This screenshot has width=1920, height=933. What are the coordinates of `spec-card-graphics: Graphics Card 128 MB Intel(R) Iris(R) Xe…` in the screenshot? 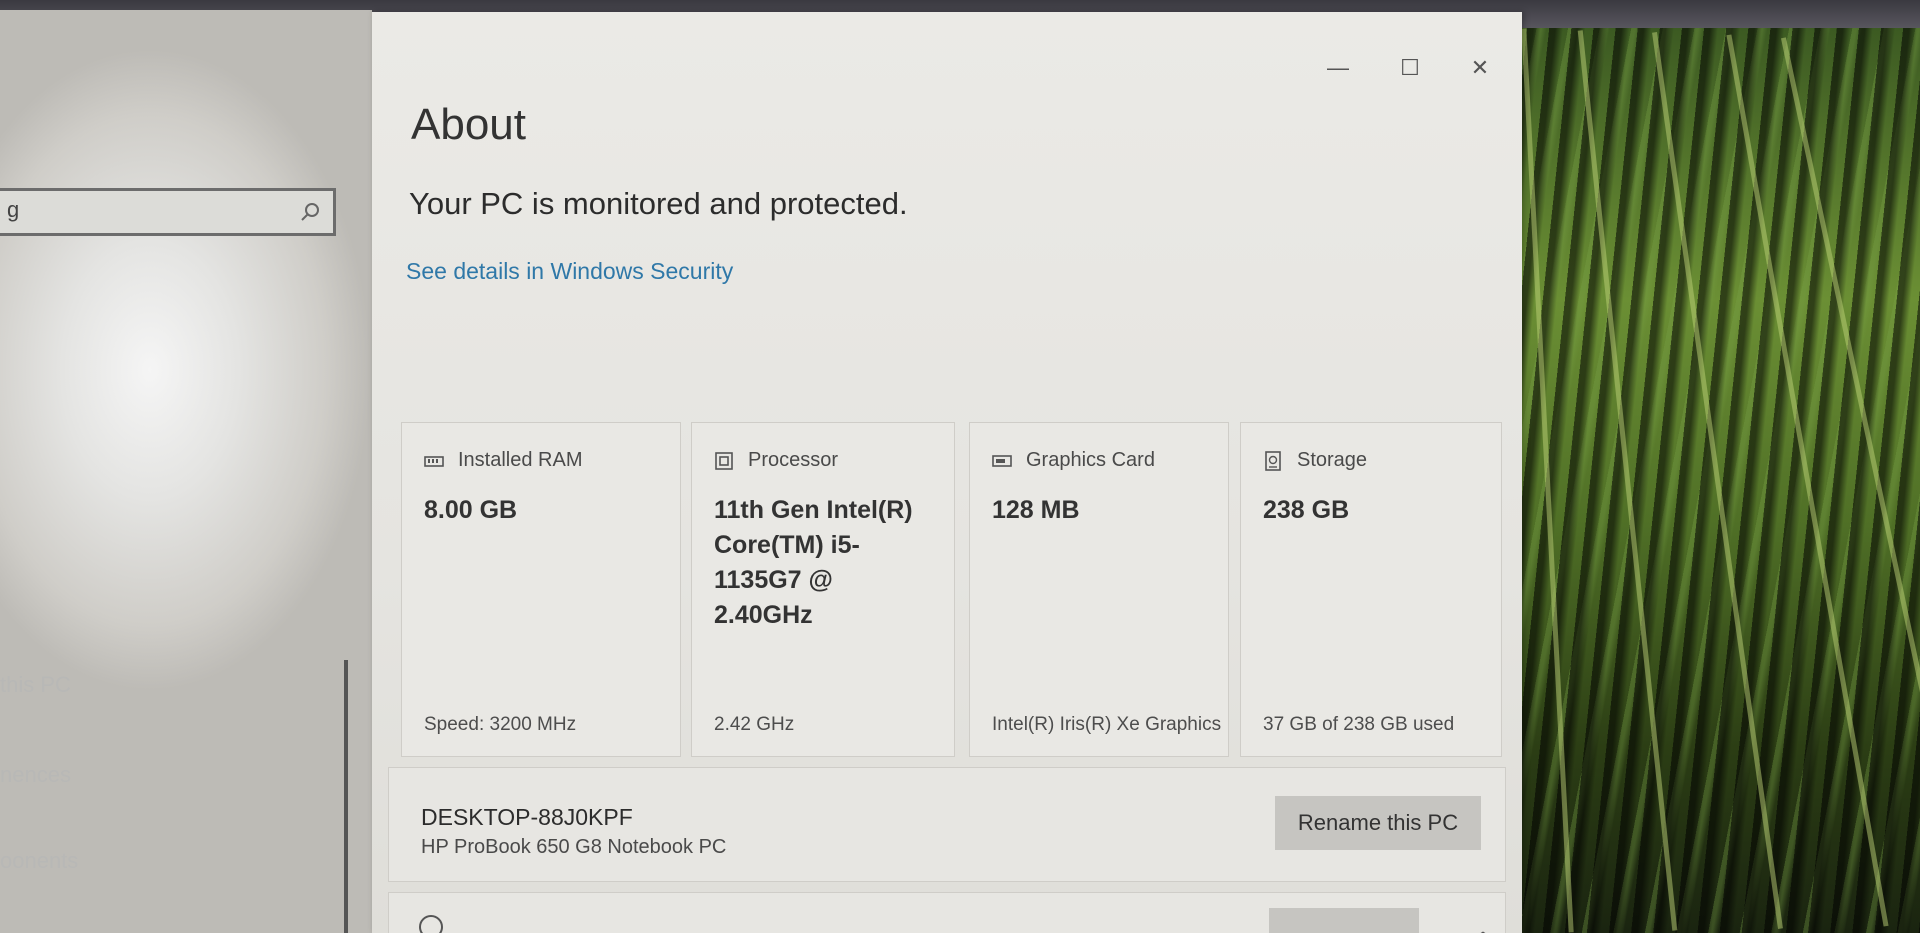 It's located at (1099, 589).